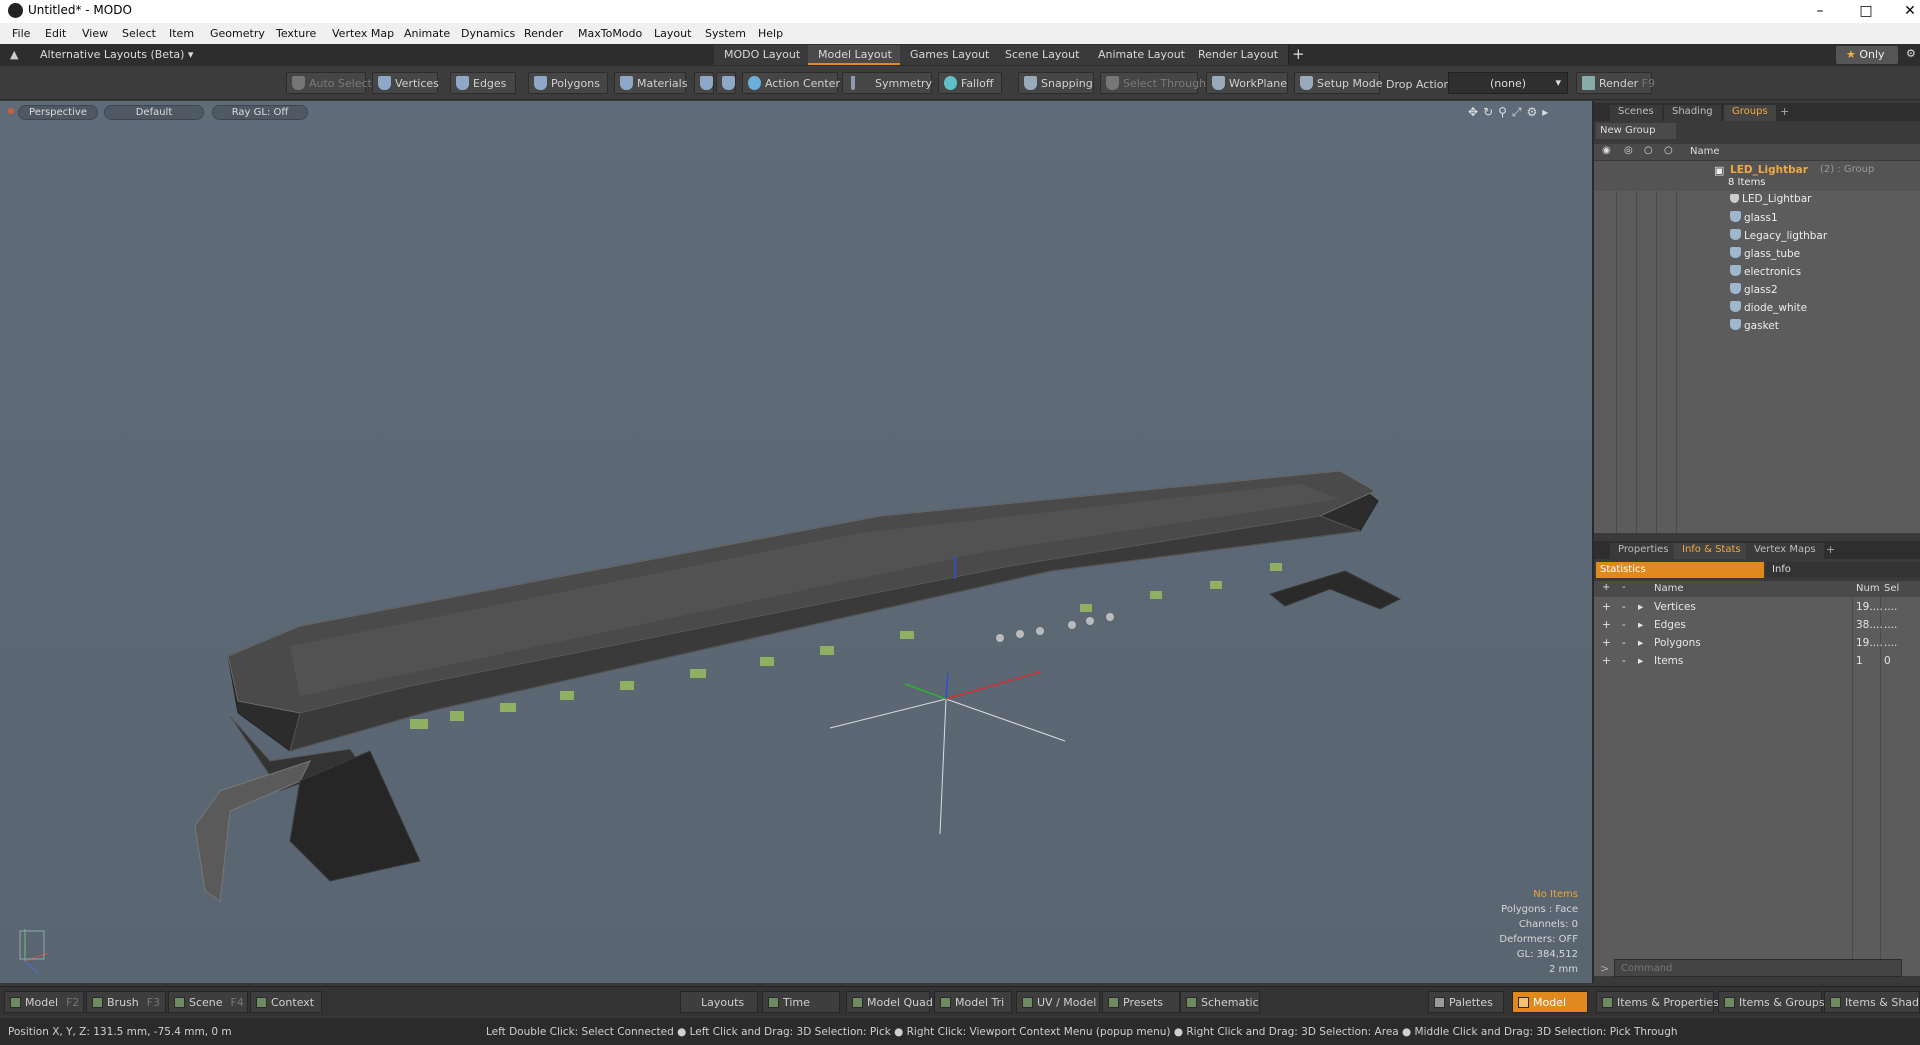 The width and height of the screenshot is (1920, 1045). I want to click on workplane-button: WorkPlane, so click(1247, 83).